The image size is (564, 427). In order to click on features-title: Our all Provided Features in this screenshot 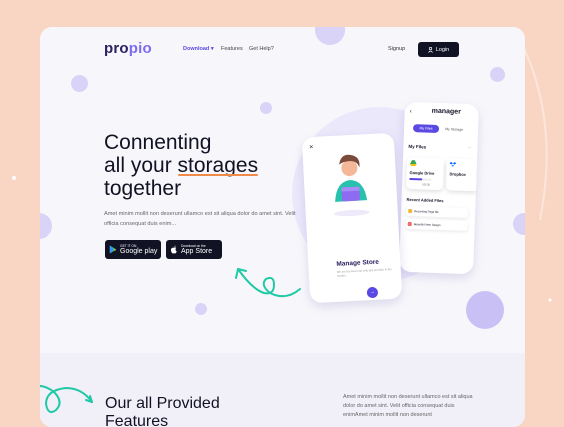, I will do `click(185, 411)`.